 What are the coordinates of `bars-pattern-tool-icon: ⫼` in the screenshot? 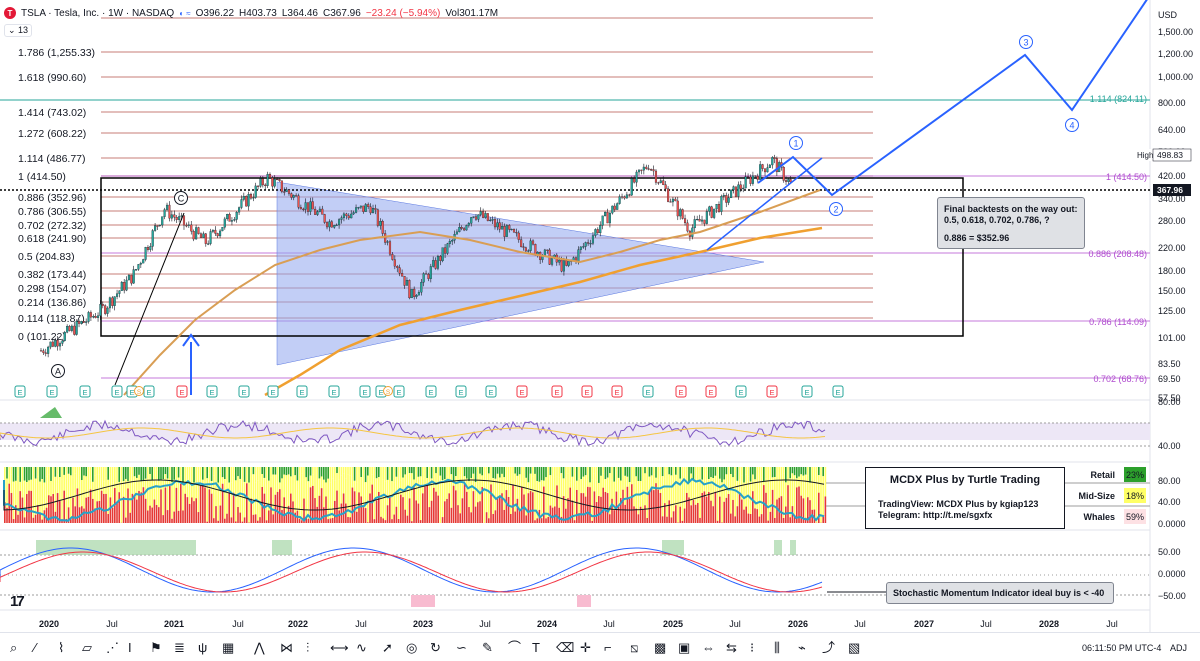 It's located at (777, 648).